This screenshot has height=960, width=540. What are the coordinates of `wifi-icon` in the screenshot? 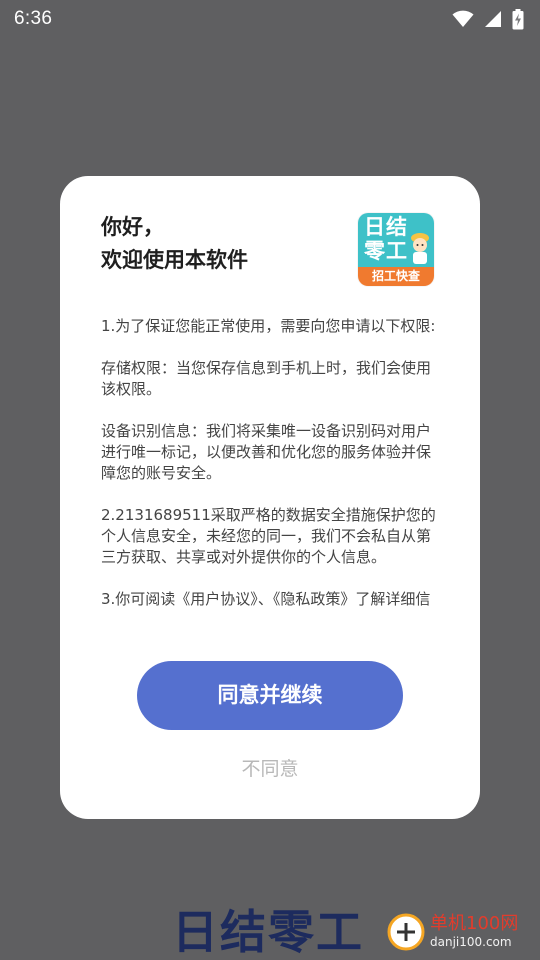 It's located at (463, 18).